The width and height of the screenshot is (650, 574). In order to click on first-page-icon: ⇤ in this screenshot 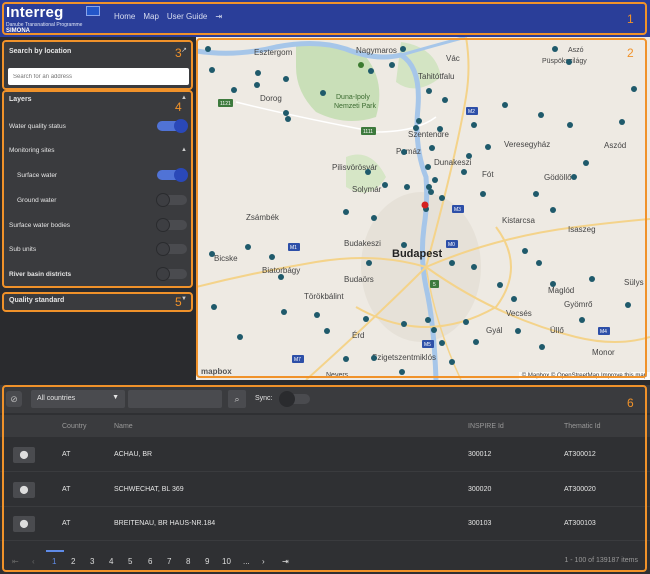, I will do `click(15, 561)`.